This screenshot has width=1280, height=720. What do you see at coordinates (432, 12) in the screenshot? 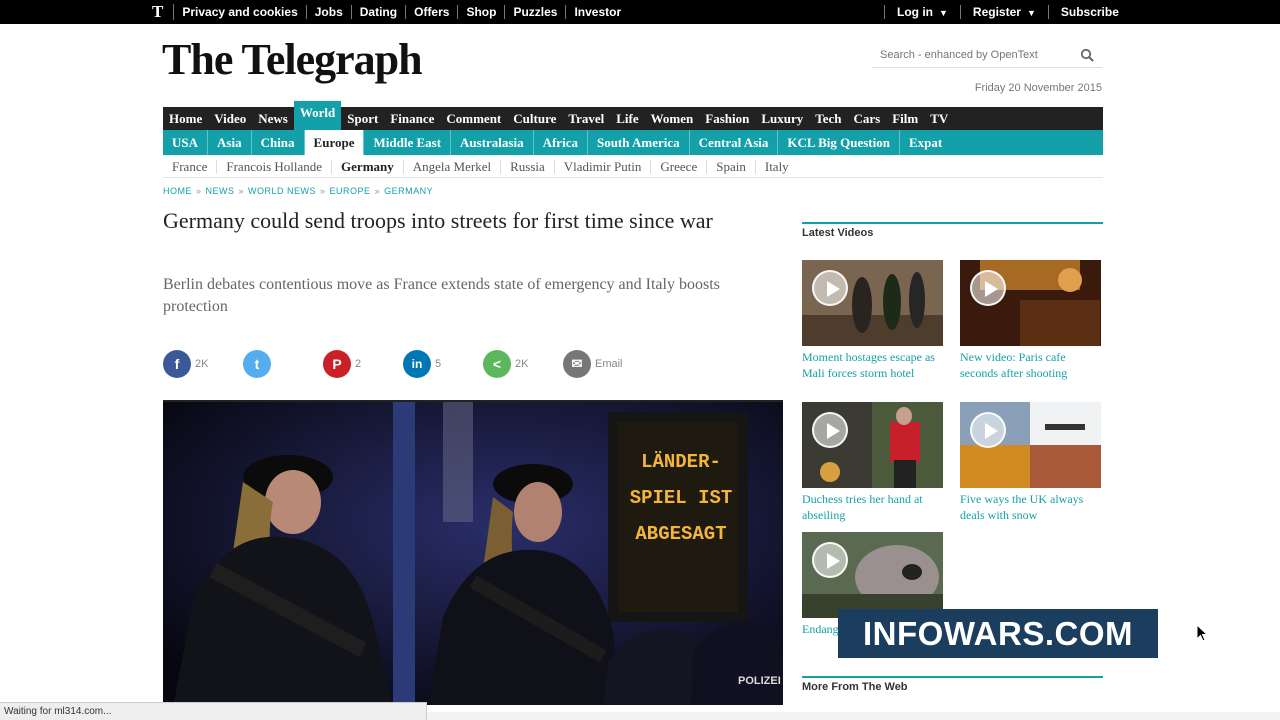
I see `top-link-offers: Offers` at bounding box center [432, 12].